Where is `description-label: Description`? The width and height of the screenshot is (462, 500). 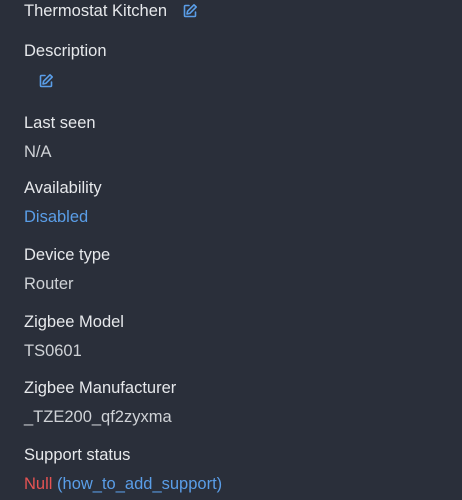
description-label: Description is located at coordinates (65, 51).